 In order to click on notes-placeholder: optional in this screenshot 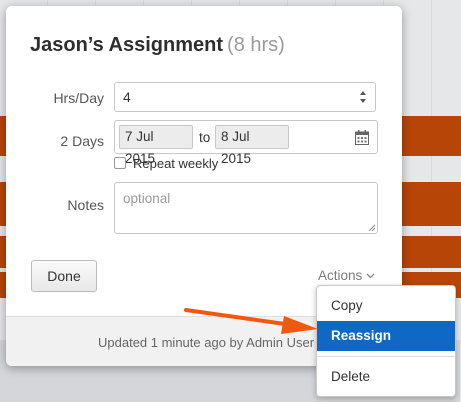, I will do `click(147, 198)`.